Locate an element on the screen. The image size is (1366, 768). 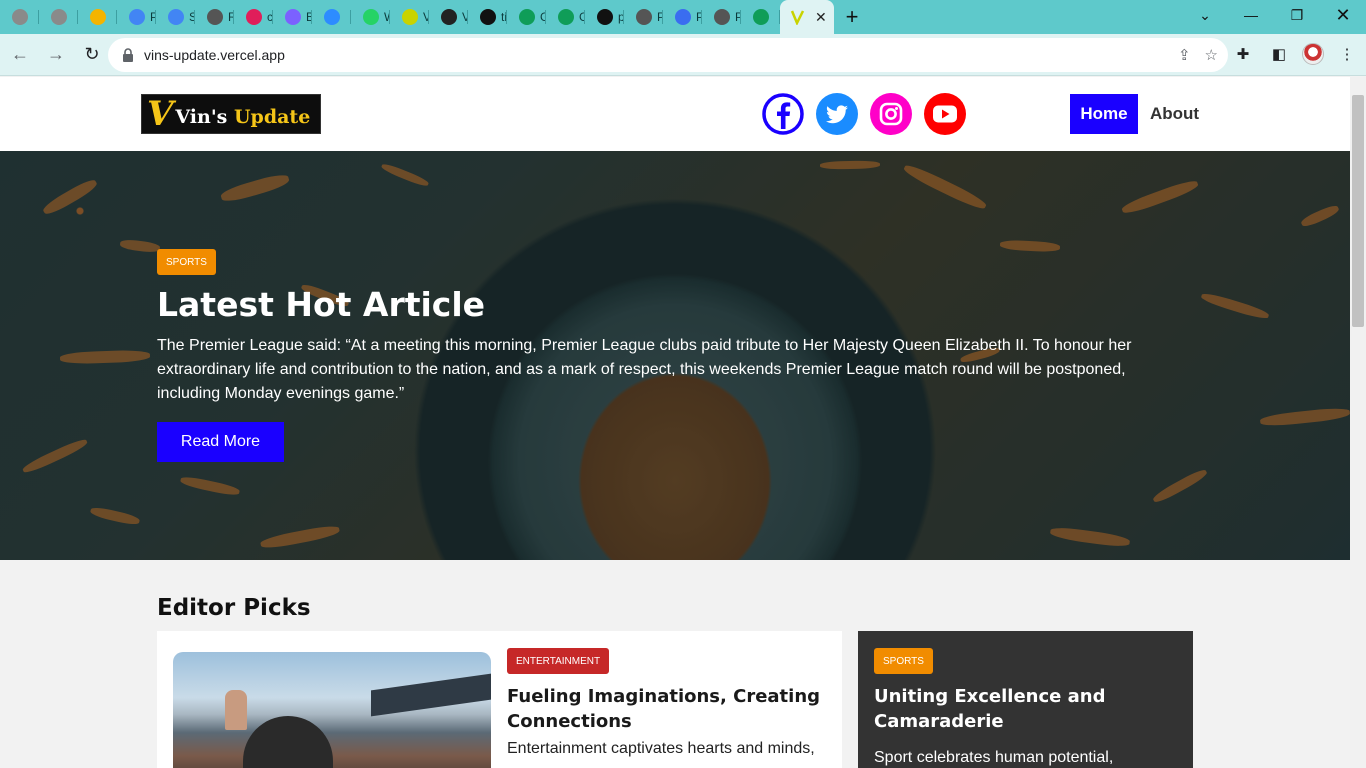
tab-list: PaSteRecolBaWhVinVintiicGoGopePrePrePre is located at coordinates (390, 17).